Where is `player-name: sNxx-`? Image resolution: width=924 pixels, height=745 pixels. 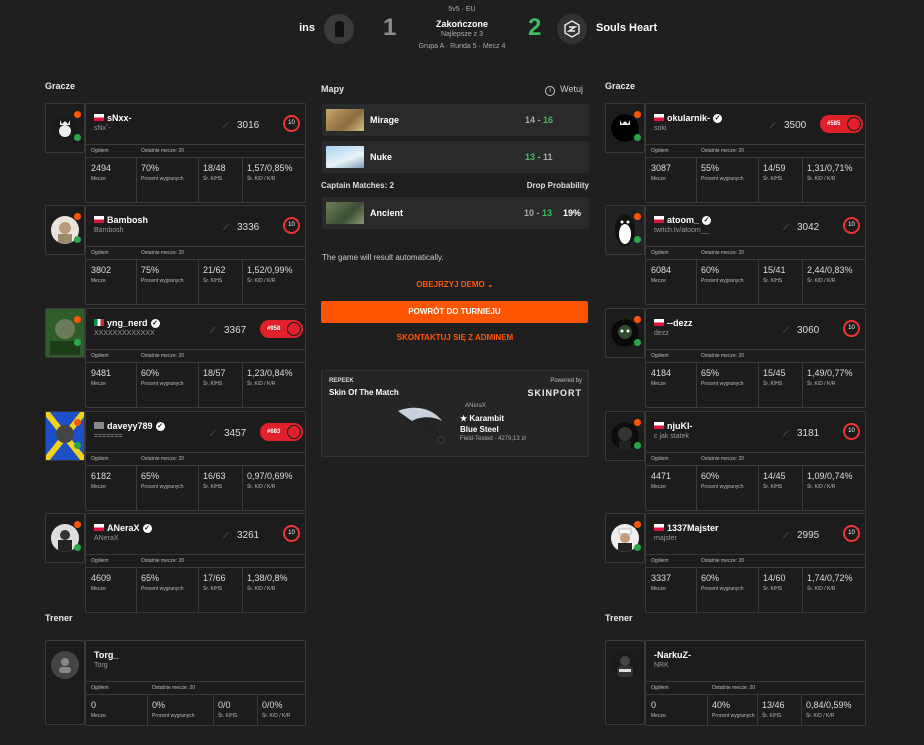
player-name: sNxx- is located at coordinates (119, 118).